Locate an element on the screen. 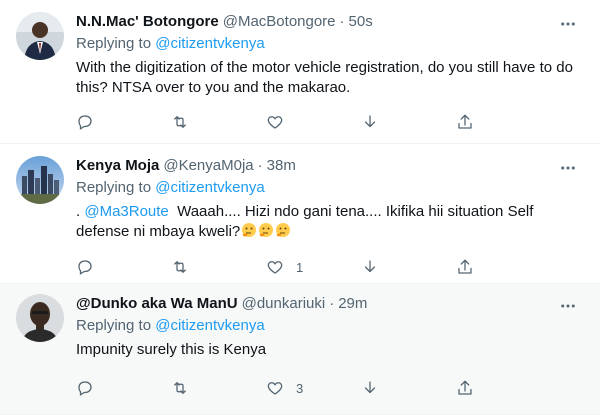 The height and width of the screenshot is (415, 600). user-handle: @dunkariuki is located at coordinates (284, 304).